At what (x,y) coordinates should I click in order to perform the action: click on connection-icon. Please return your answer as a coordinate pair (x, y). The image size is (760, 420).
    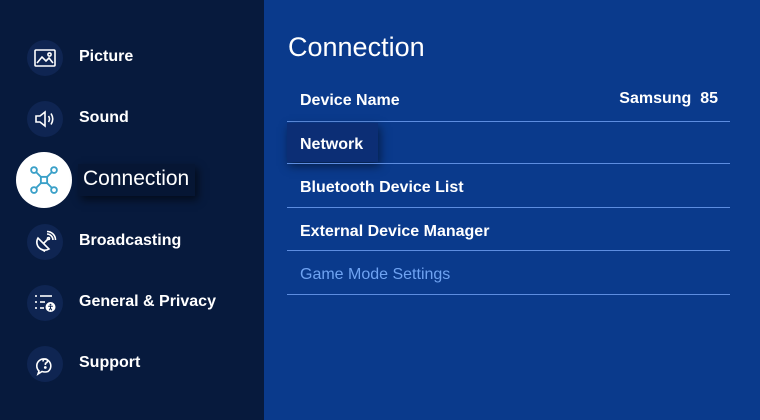
    Looking at the image, I should click on (44, 180).